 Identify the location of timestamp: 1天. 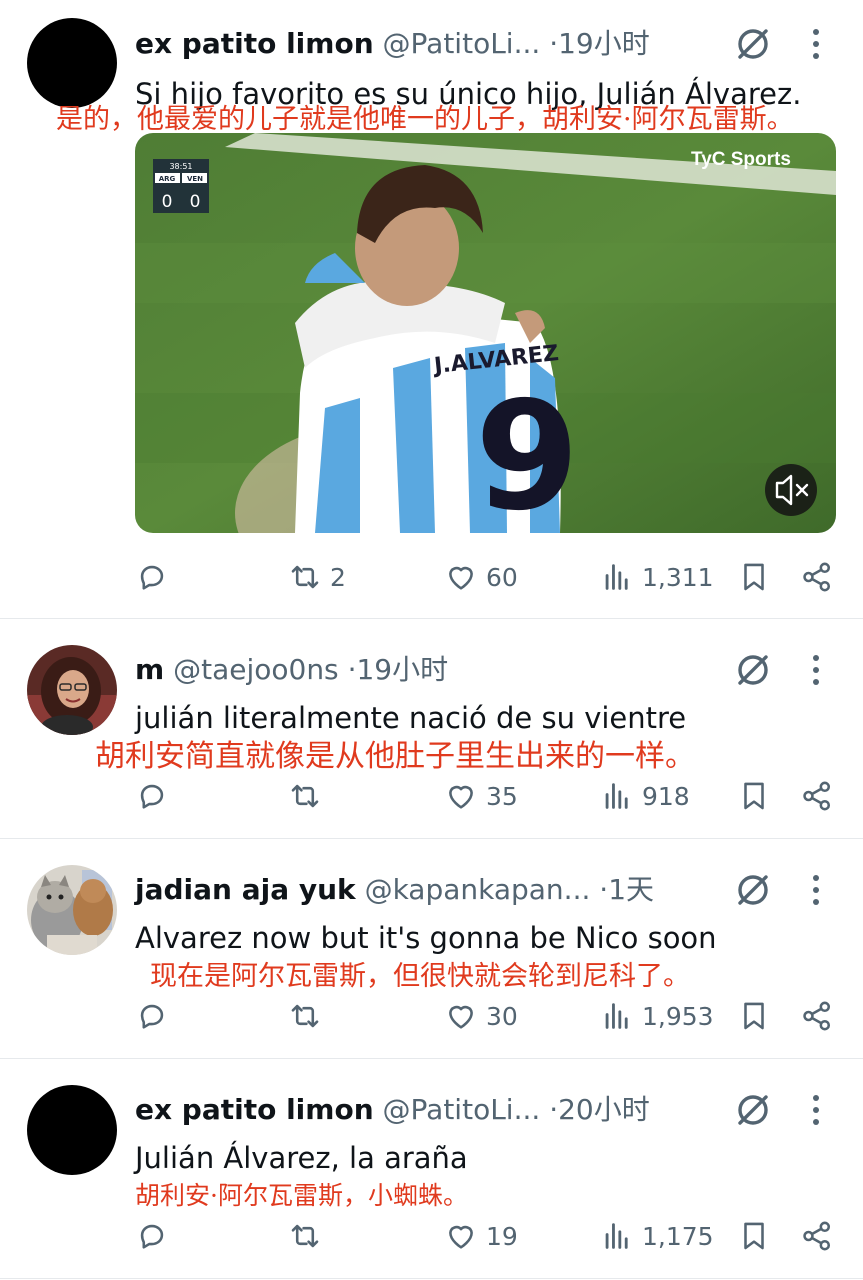
(631, 889).